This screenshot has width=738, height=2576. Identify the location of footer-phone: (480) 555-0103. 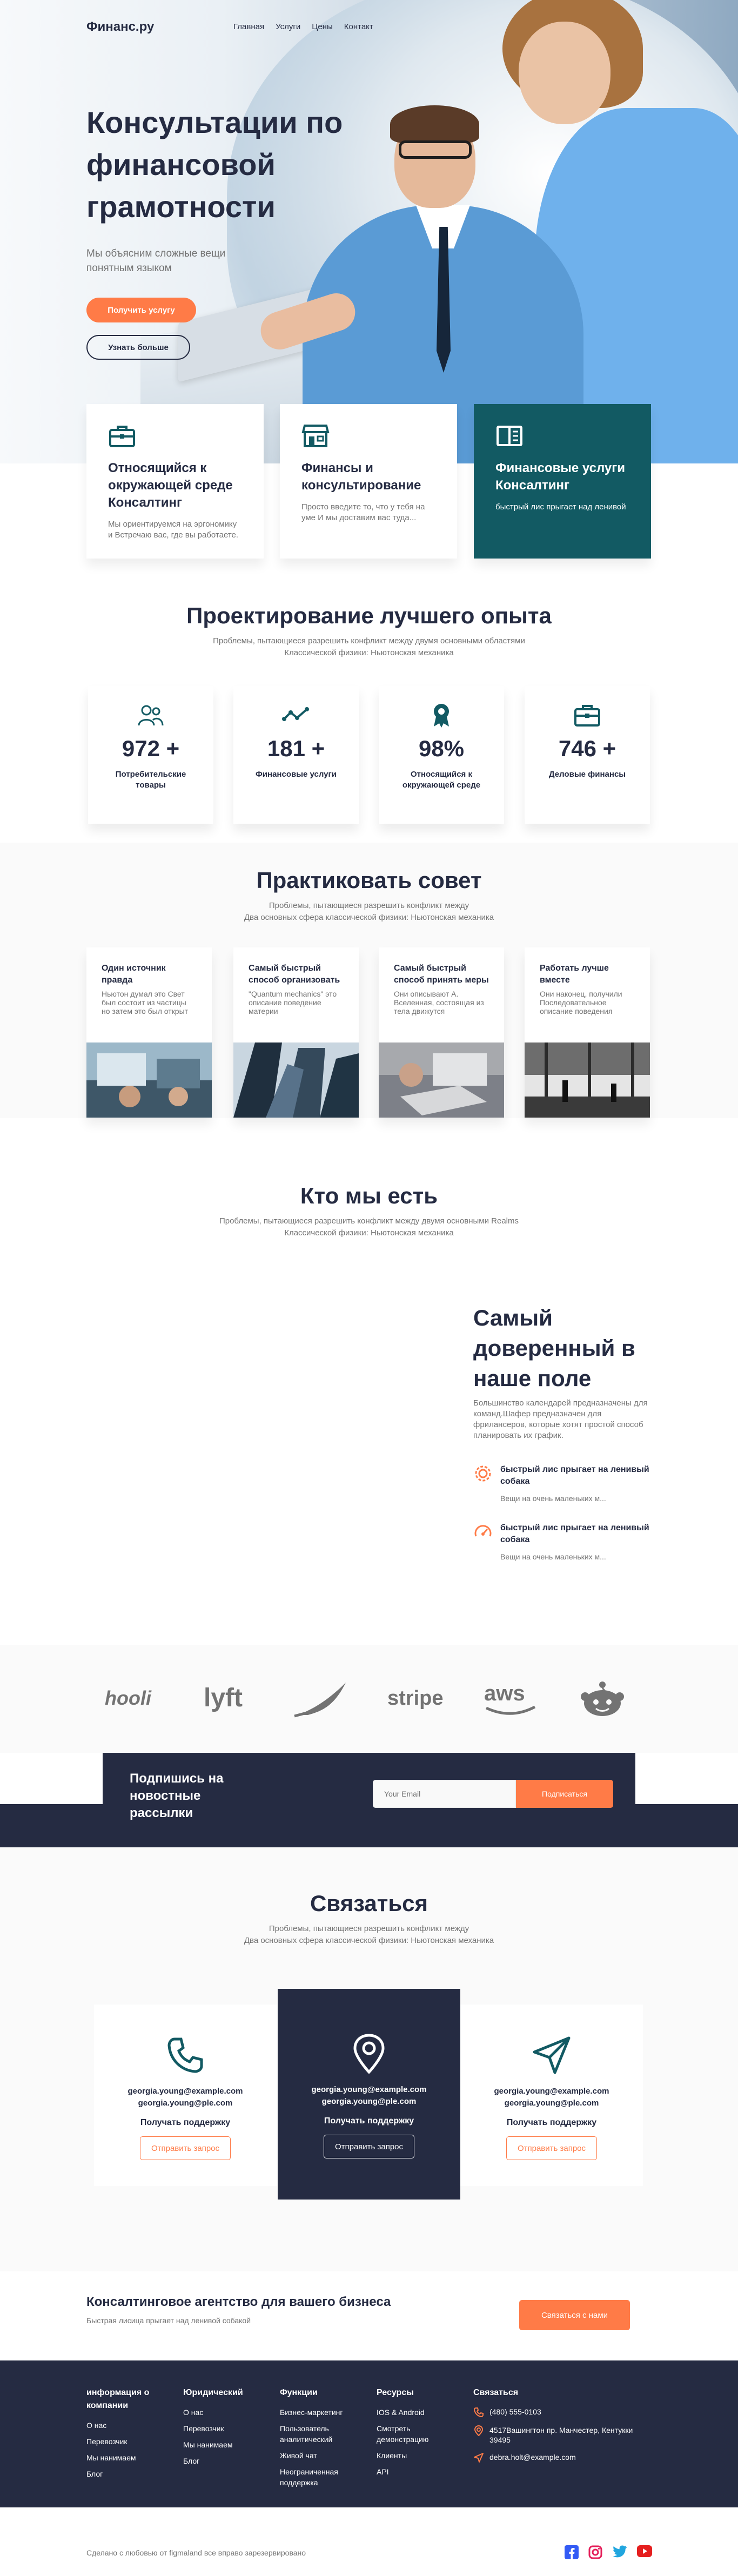
(554, 2412).